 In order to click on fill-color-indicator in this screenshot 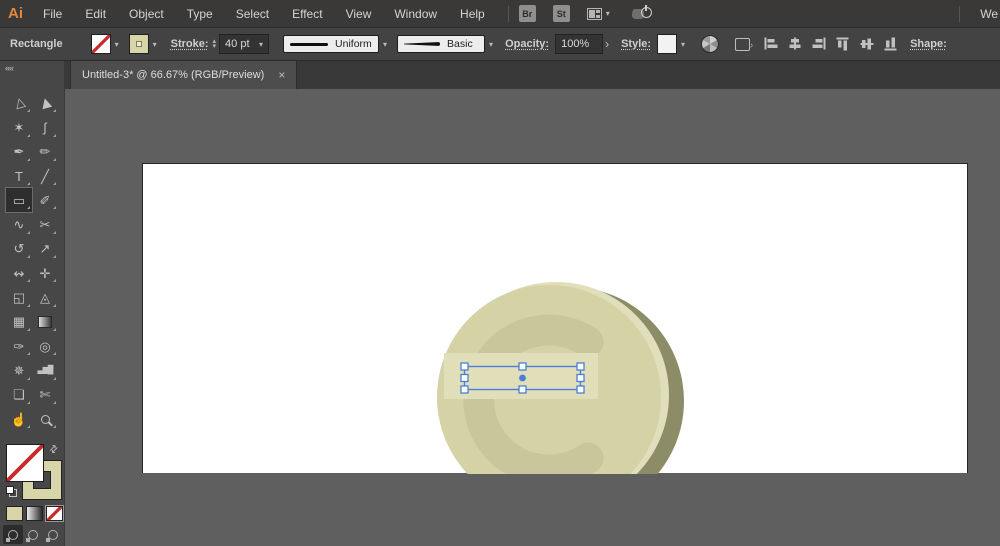, I will do `click(25, 463)`.